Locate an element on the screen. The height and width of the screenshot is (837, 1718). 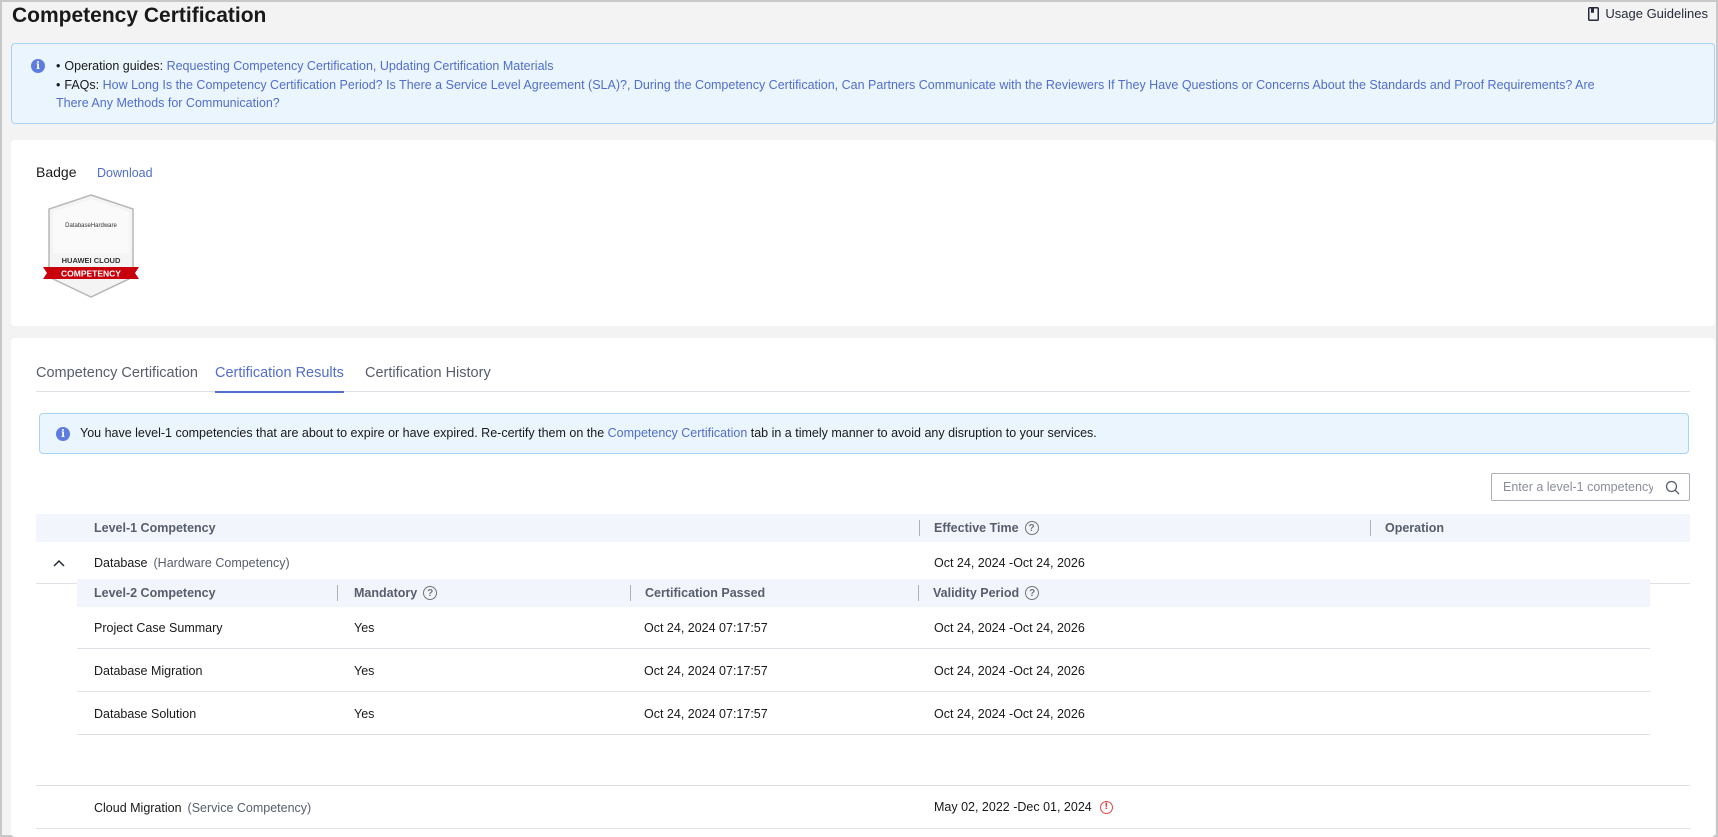
badge-label: Badge is located at coordinates (56, 172).